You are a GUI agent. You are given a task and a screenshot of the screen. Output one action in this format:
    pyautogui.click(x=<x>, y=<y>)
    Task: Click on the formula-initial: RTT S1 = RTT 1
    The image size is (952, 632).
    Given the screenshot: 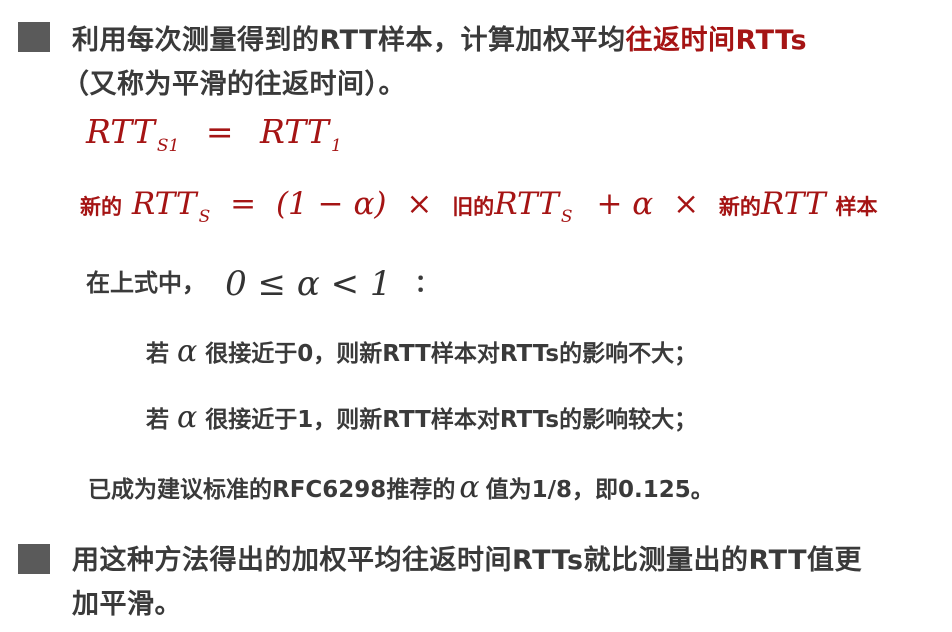 What is the action you would take?
    pyautogui.click(x=214, y=134)
    